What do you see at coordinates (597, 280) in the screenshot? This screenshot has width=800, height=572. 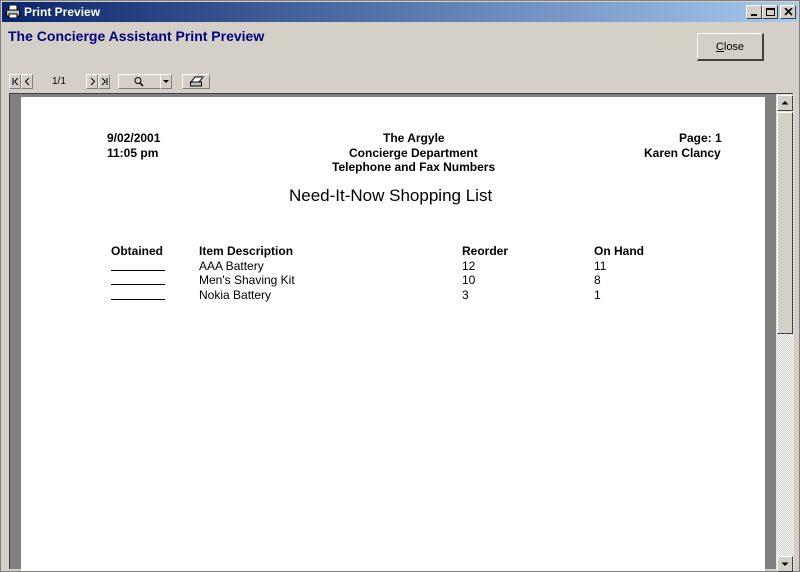 I see `table-row-on-hand: 8` at bounding box center [597, 280].